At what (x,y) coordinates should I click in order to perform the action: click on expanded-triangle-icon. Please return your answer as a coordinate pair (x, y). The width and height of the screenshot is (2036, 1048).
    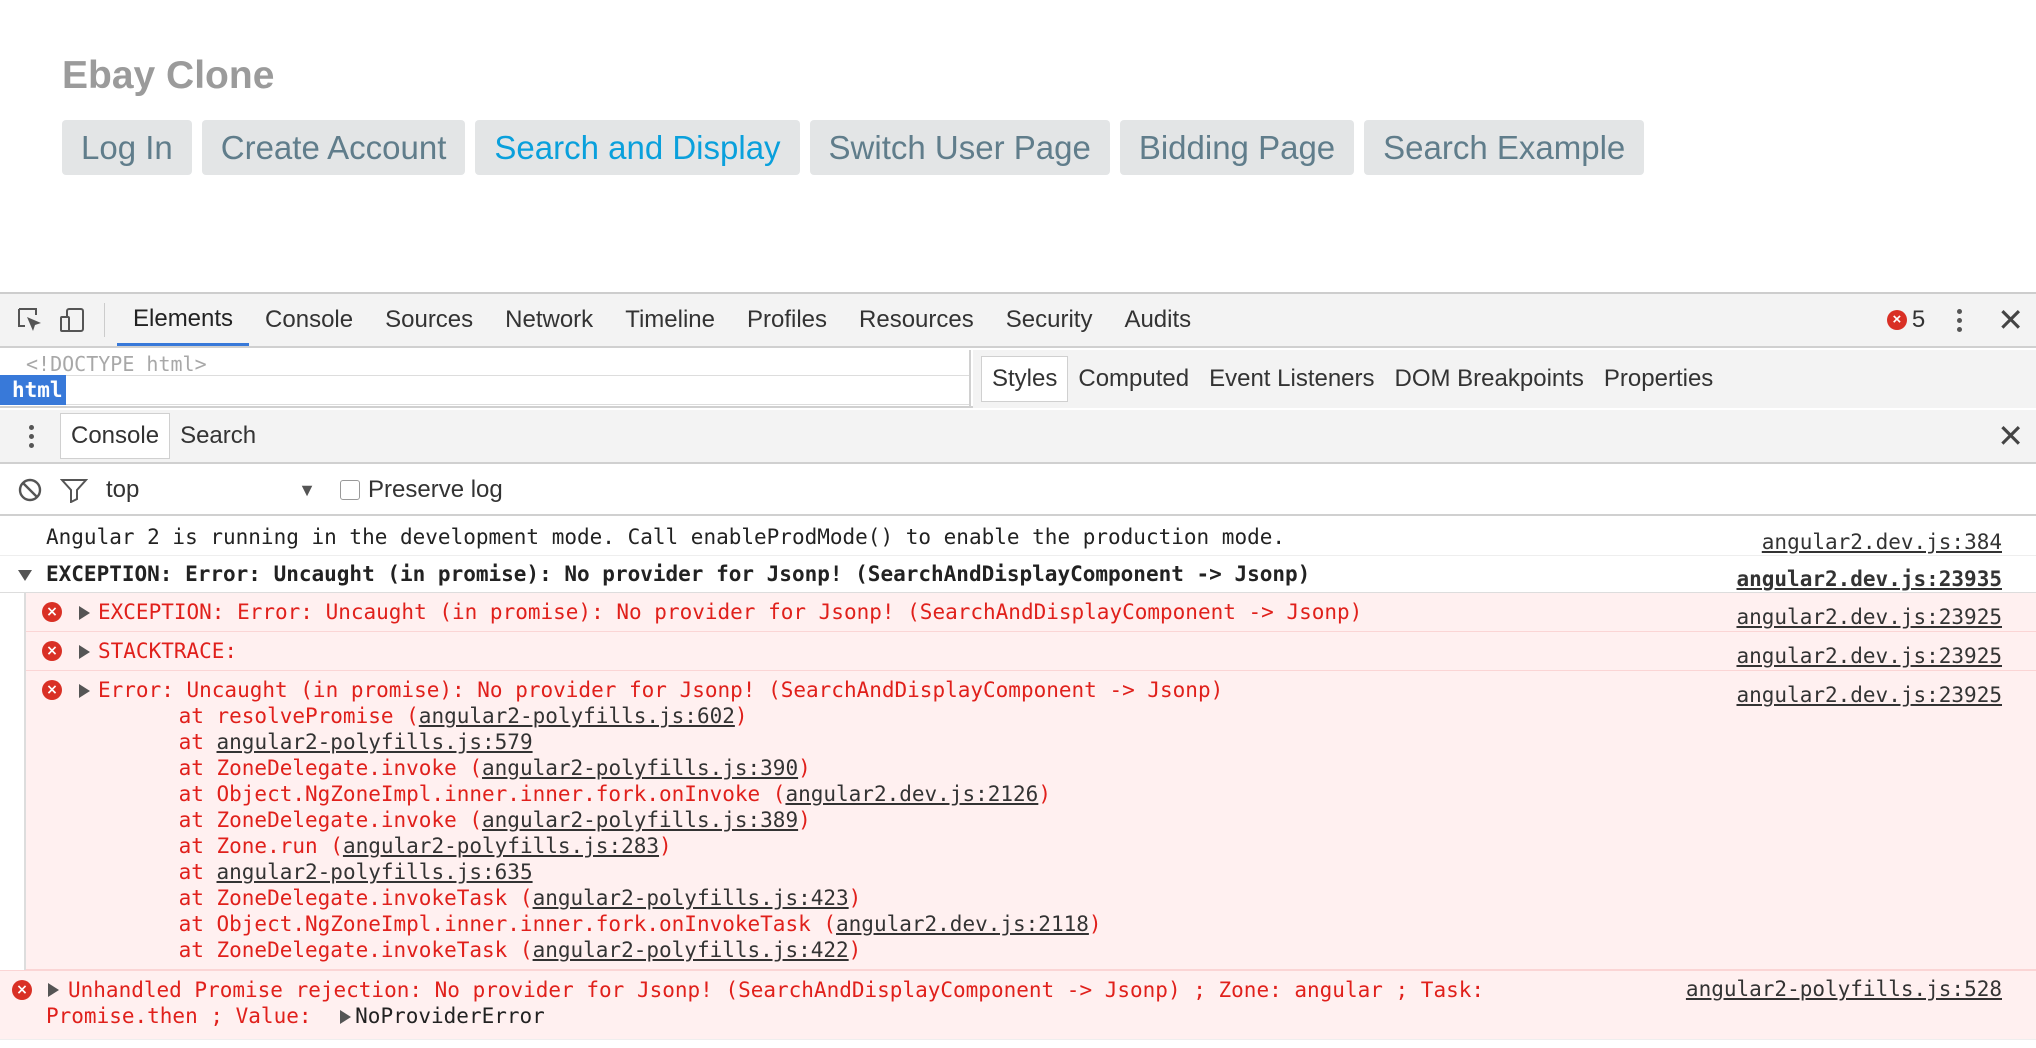
    Looking at the image, I should click on (25, 575).